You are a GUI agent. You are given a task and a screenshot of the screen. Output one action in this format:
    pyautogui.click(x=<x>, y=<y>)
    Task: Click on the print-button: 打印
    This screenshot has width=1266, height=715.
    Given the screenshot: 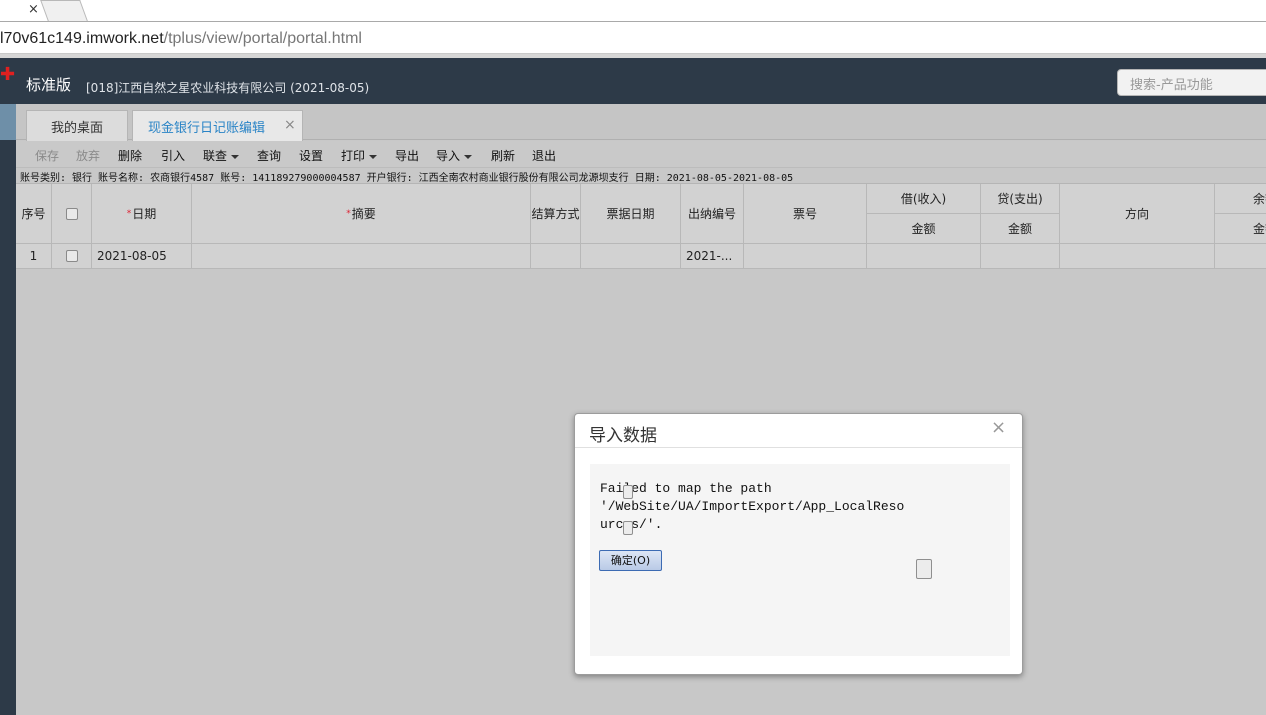 What is the action you would take?
    pyautogui.click(x=359, y=155)
    